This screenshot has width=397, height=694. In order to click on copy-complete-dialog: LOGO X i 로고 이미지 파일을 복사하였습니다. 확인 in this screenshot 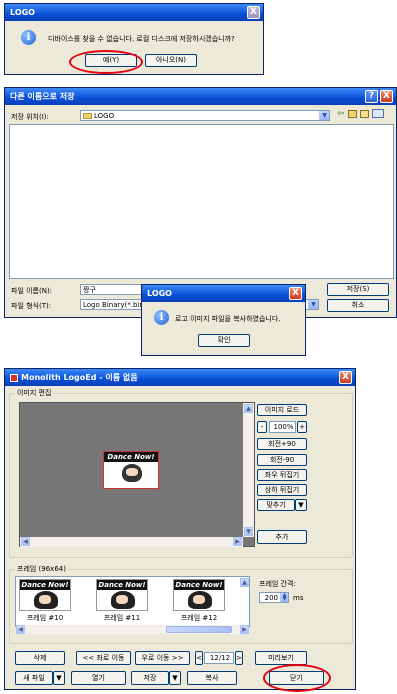, I will do `click(223, 320)`.